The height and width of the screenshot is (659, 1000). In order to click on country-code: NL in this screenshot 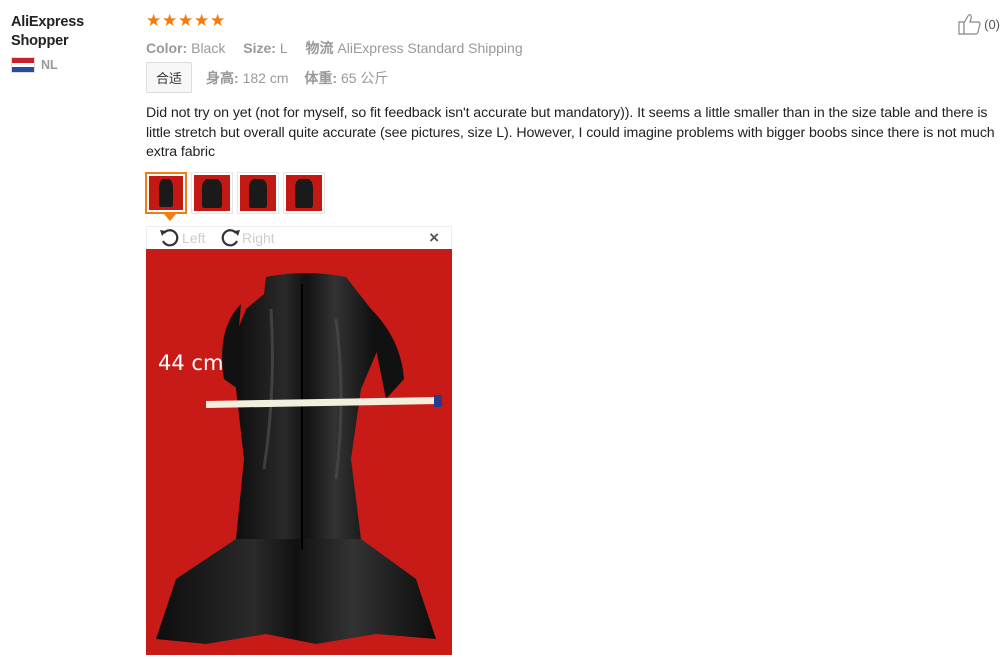, I will do `click(49, 65)`.